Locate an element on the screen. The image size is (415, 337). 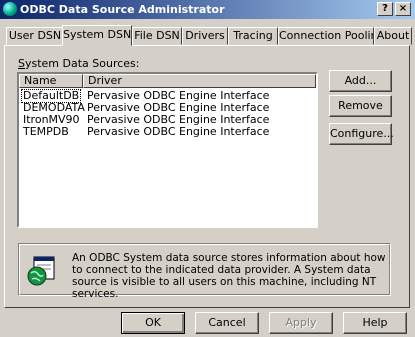
column-header-driver: Driver is located at coordinates (199, 81).